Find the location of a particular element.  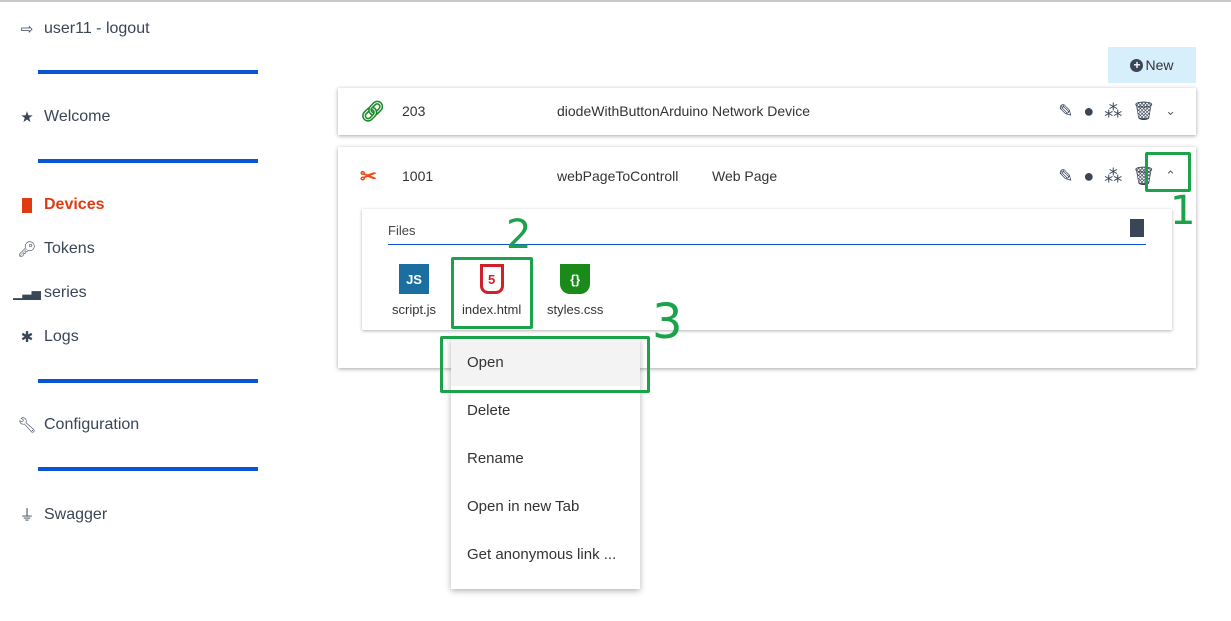

bug-icon: ✱ is located at coordinates (27, 337).